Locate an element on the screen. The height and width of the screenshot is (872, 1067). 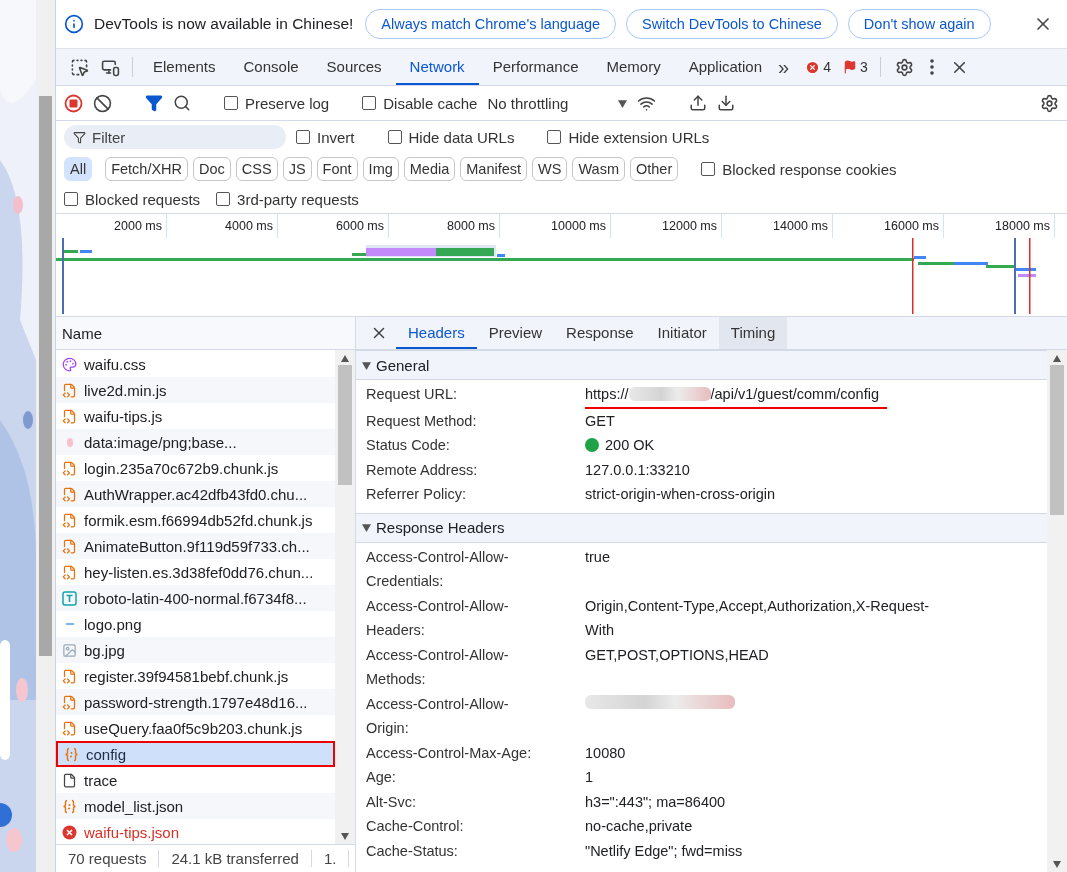
request-url: https:// /api/v1/guest/comm/config is located at coordinates (736, 395).